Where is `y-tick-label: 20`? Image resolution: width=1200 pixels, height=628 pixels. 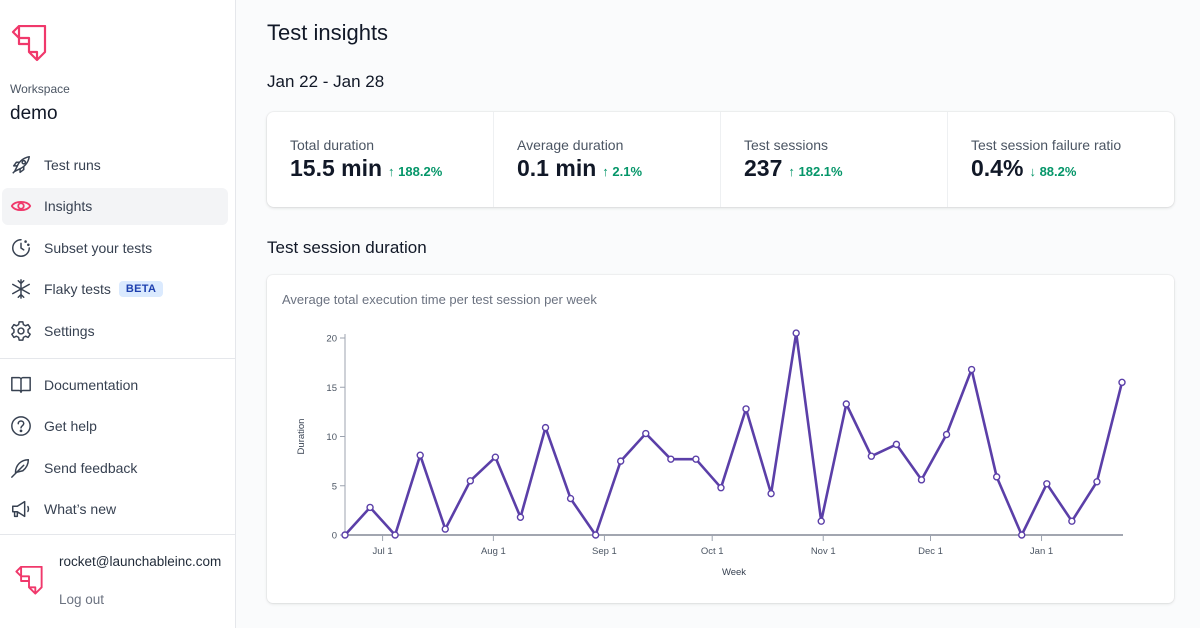
y-tick-label: 20 is located at coordinates (331, 339).